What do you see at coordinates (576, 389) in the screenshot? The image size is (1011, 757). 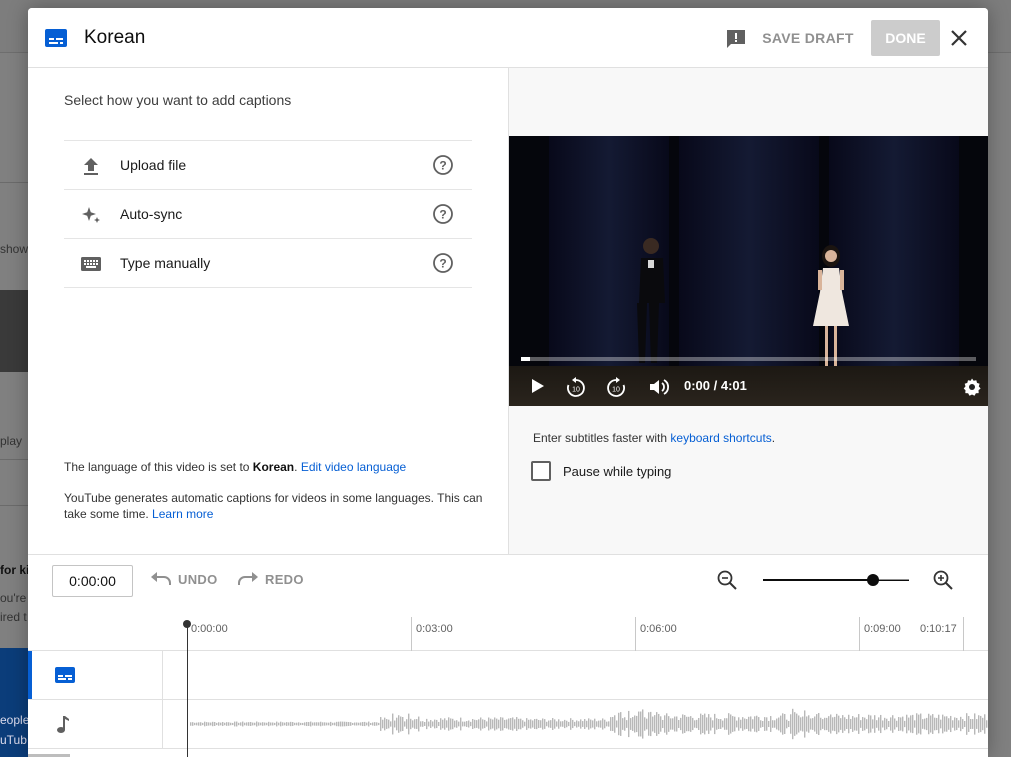 I see `rewind-10-icon: 10` at bounding box center [576, 389].